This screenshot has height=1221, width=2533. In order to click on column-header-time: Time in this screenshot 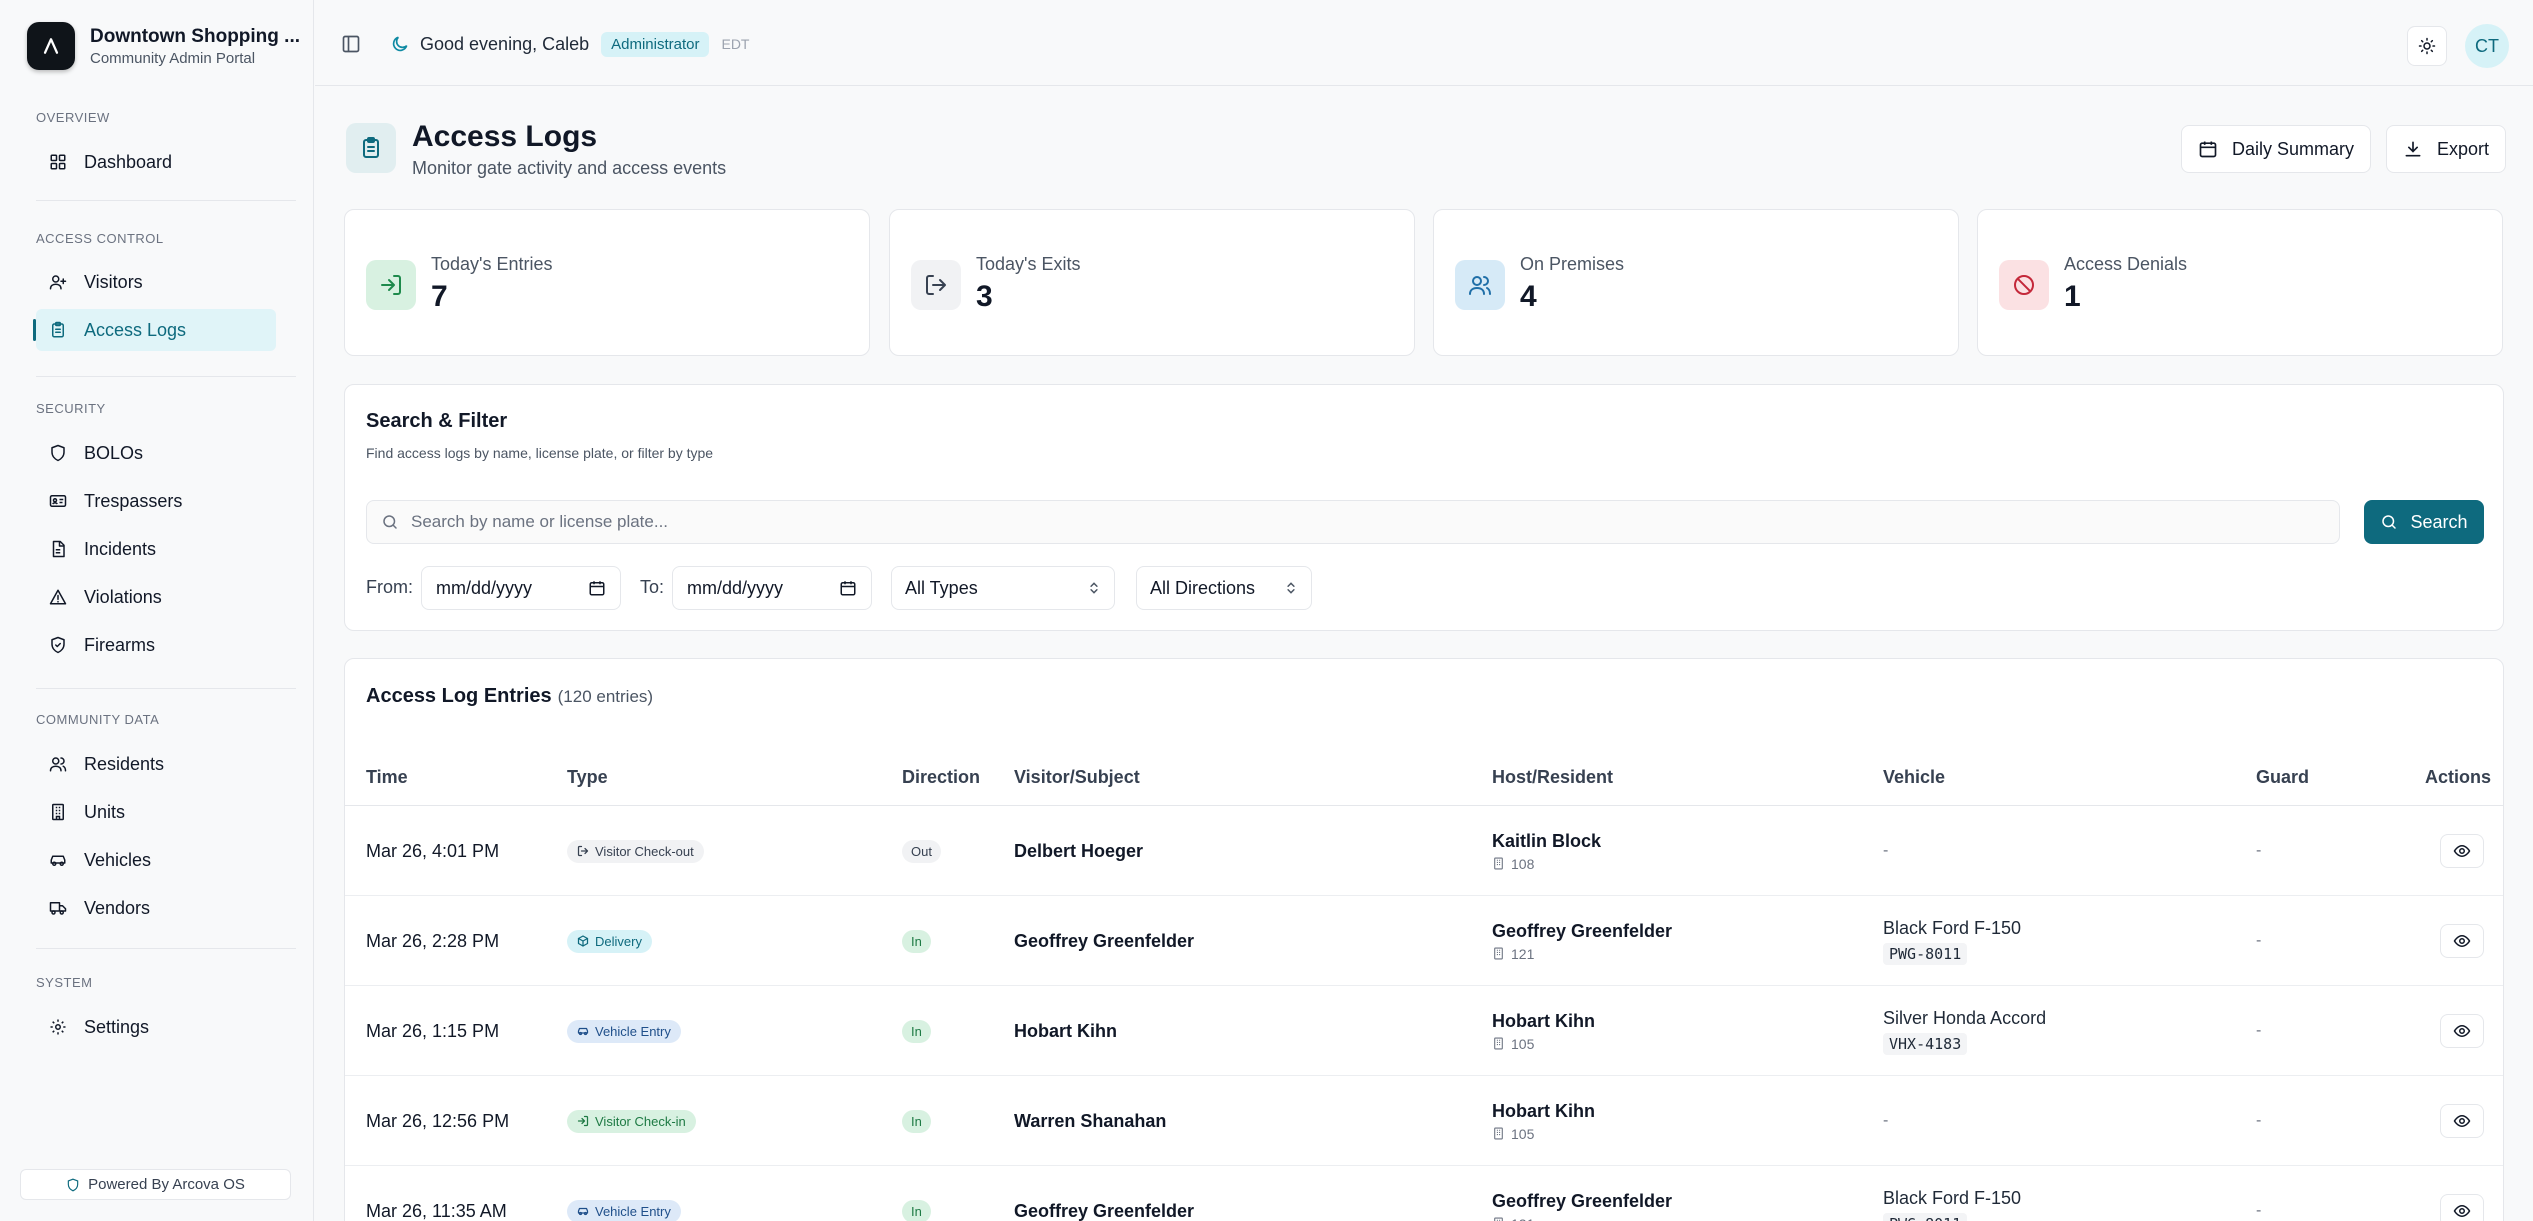, I will do `click(387, 777)`.